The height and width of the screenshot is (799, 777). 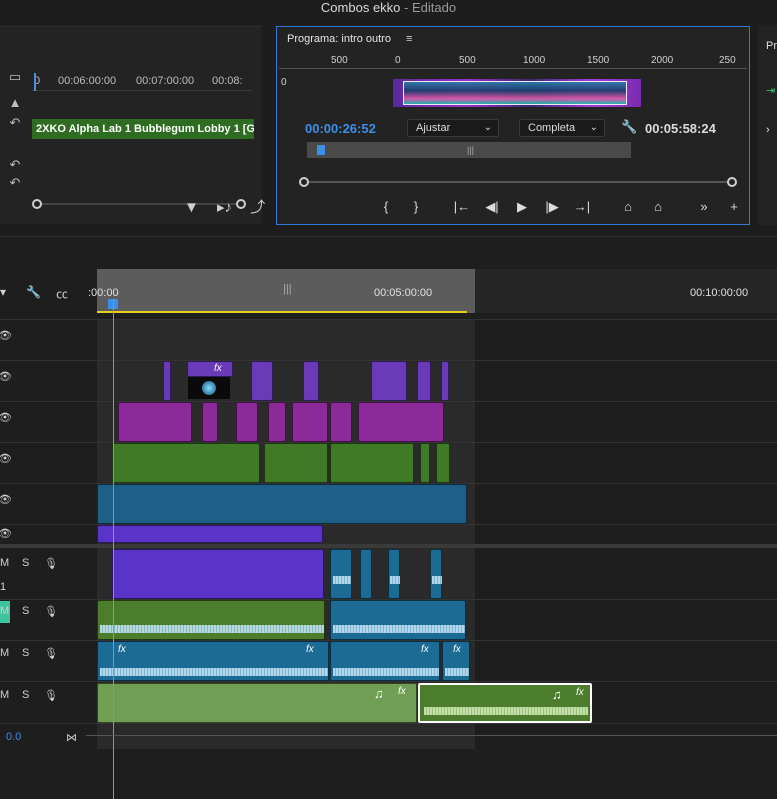 I want to click on audio-clip: fx fx, so click(x=213, y=661).